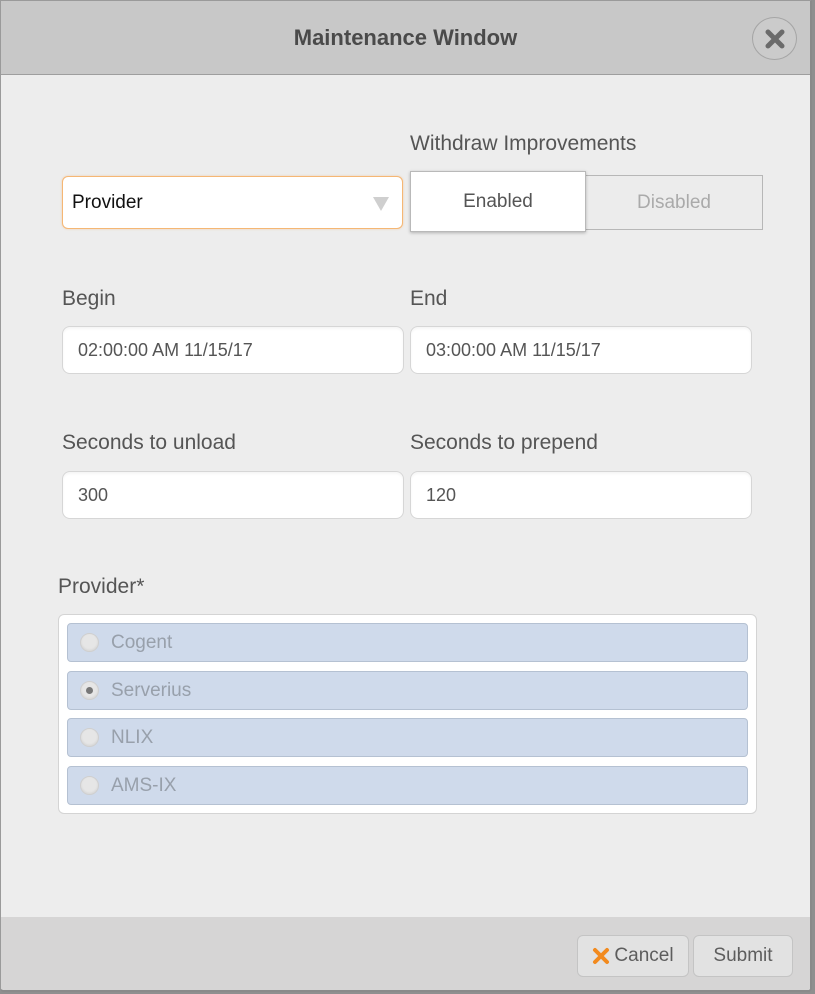 The width and height of the screenshot is (815, 994). What do you see at coordinates (441, 495) in the screenshot?
I see `seconds-prepend-value: 120` at bounding box center [441, 495].